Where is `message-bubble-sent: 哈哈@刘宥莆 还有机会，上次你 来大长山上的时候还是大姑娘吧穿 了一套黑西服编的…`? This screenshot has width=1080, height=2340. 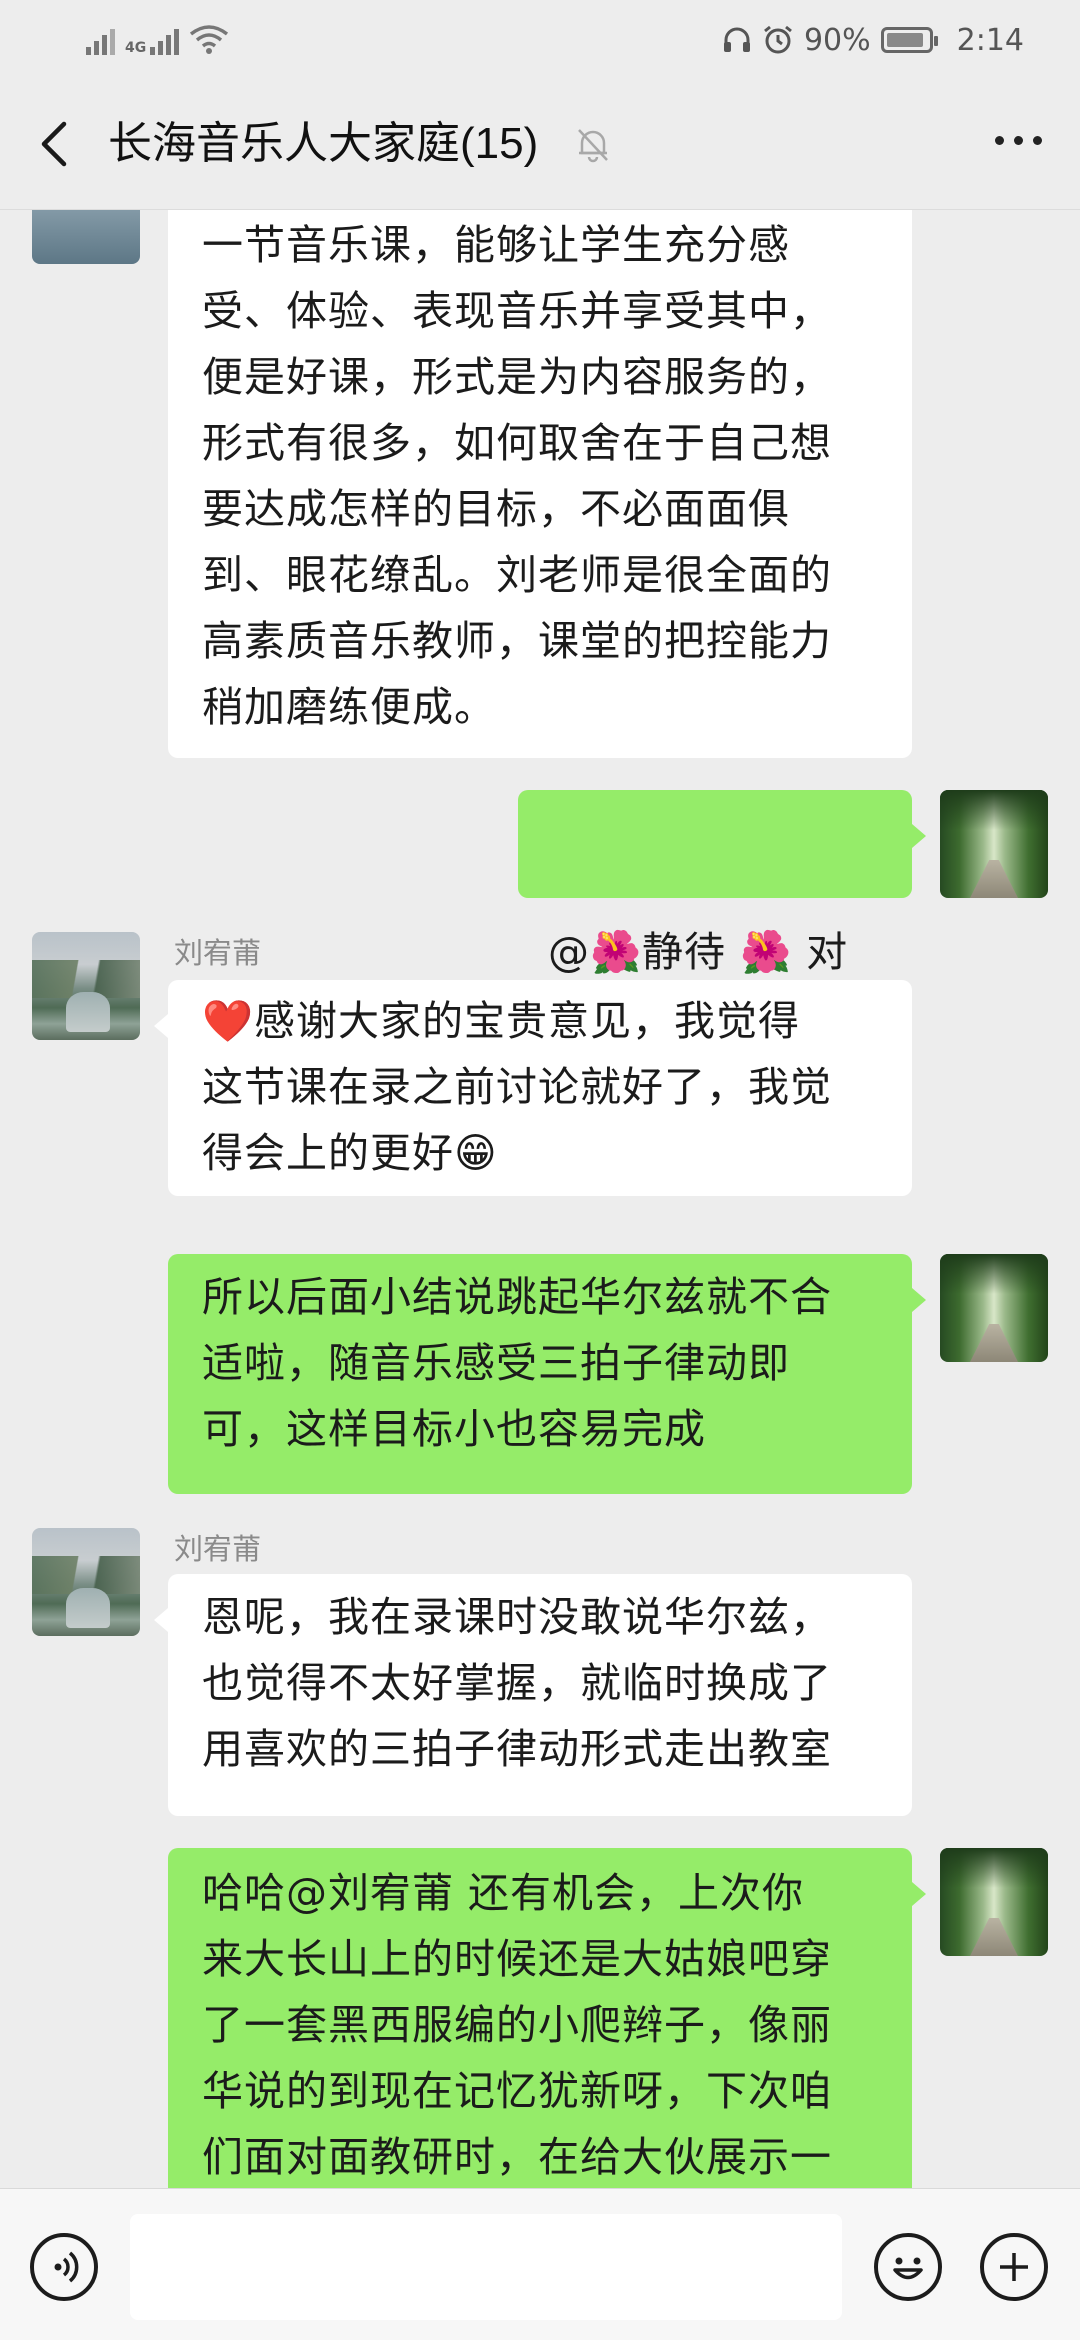 message-bubble-sent: 哈哈@刘宥莆 还有机会，上次你 来大长山上的时候还是大姑娘吧穿 了一套黑西服编的… is located at coordinates (547, 2018).